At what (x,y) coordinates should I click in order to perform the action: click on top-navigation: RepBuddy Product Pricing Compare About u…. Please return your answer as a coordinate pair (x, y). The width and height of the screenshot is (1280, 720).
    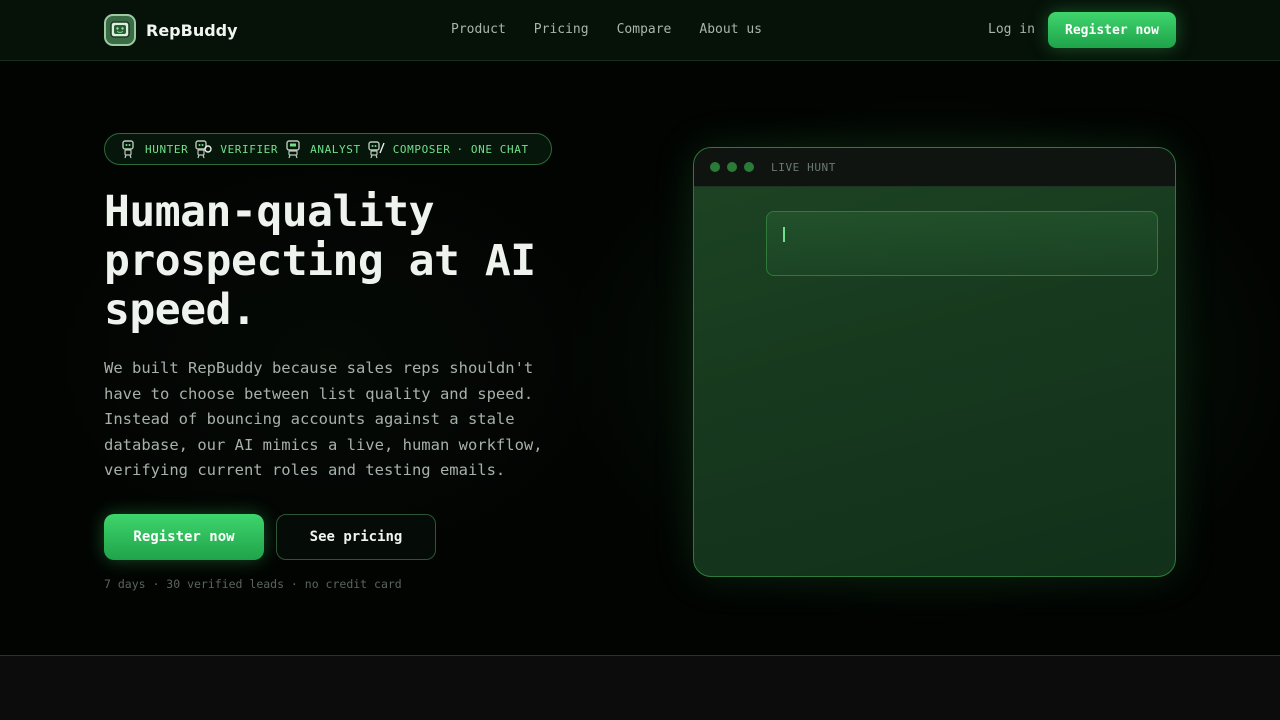
    Looking at the image, I should click on (640, 30).